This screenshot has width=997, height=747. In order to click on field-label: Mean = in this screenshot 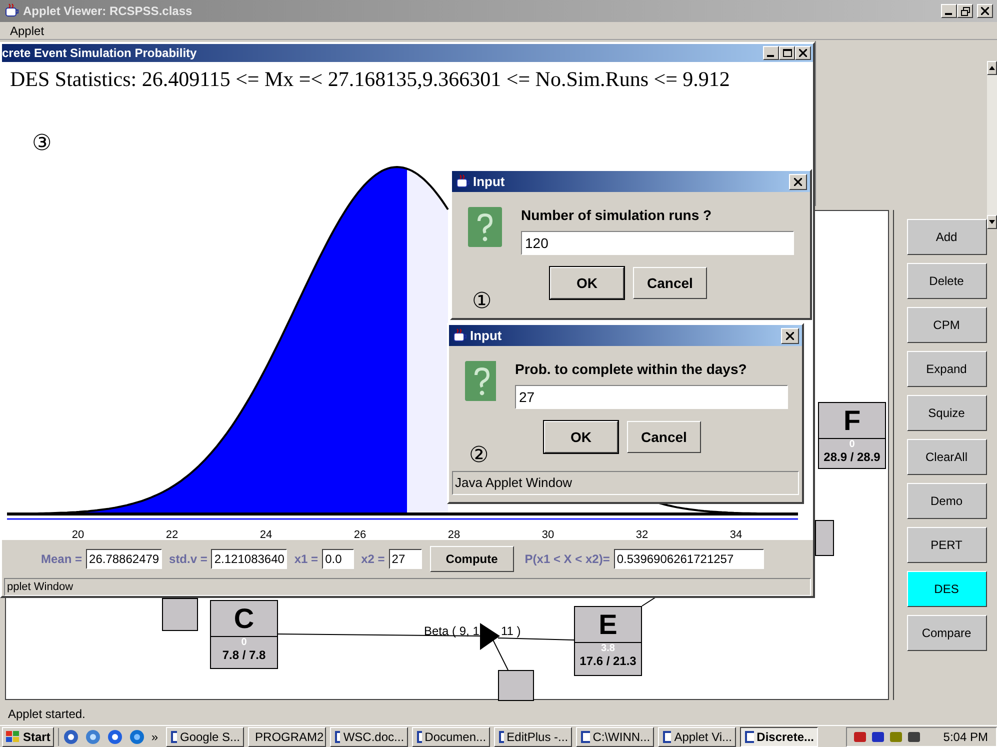, I will do `click(61, 559)`.